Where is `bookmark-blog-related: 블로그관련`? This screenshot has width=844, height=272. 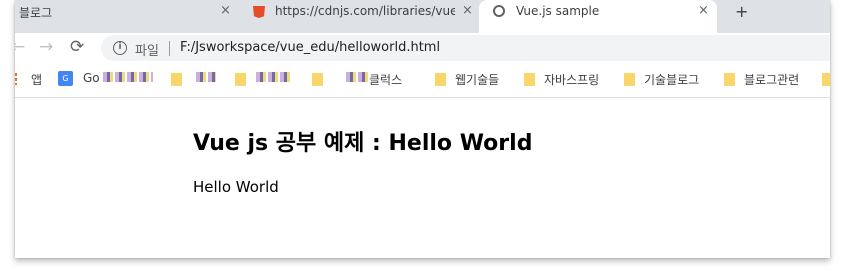 bookmark-blog-related: 블로그관련 is located at coordinates (771, 79).